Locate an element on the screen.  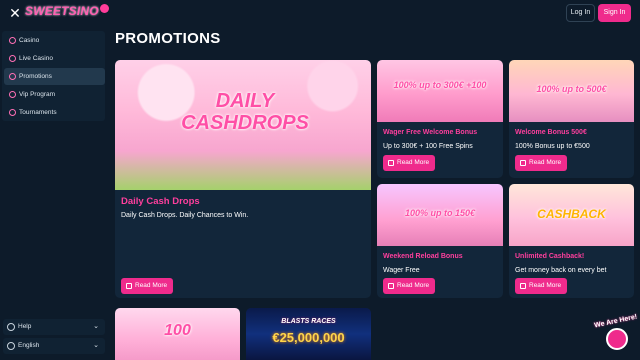
sidebar-item-label: Vip Program is located at coordinates (37, 94).